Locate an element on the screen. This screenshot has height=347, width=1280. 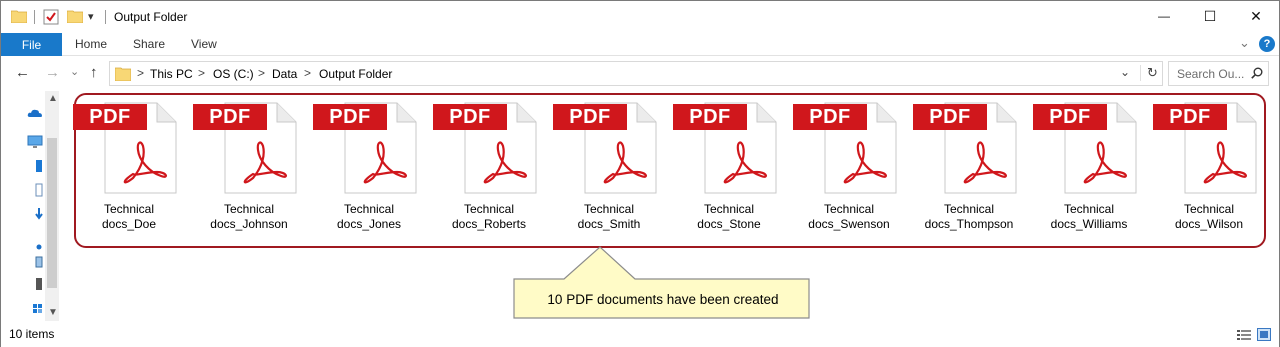
downloads-icon is located at coordinates (39, 215).